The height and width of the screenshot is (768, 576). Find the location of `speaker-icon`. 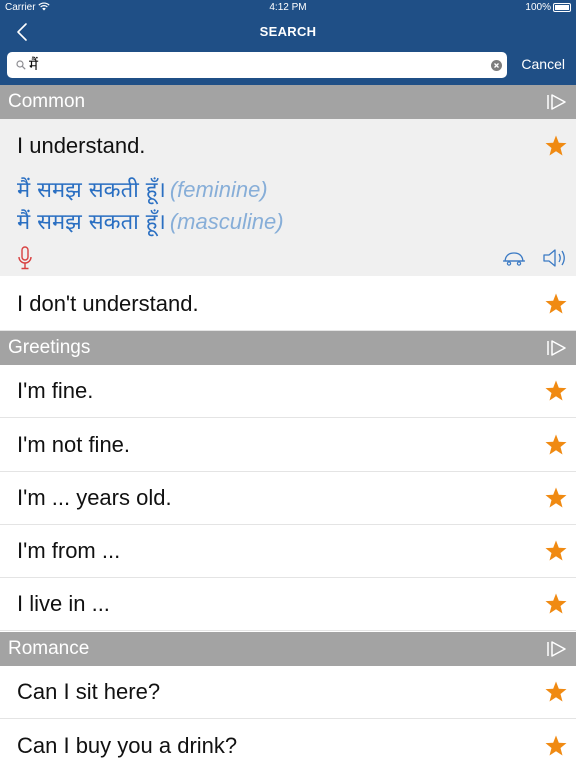

speaker-icon is located at coordinates (555, 258).